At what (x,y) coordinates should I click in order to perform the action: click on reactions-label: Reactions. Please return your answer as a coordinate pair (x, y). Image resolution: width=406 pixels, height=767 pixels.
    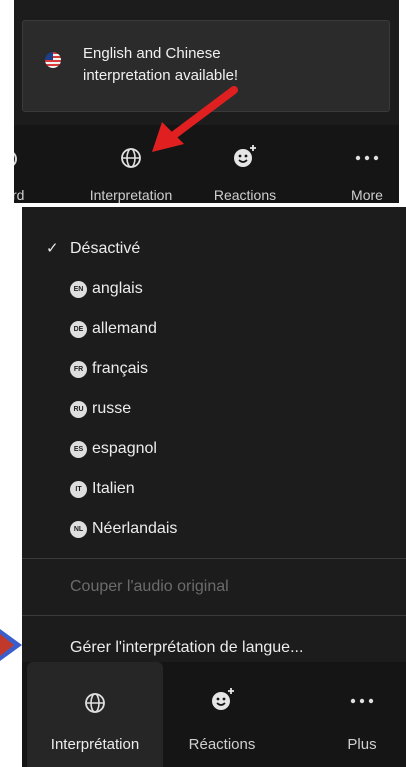
    Looking at the image, I should click on (245, 195).